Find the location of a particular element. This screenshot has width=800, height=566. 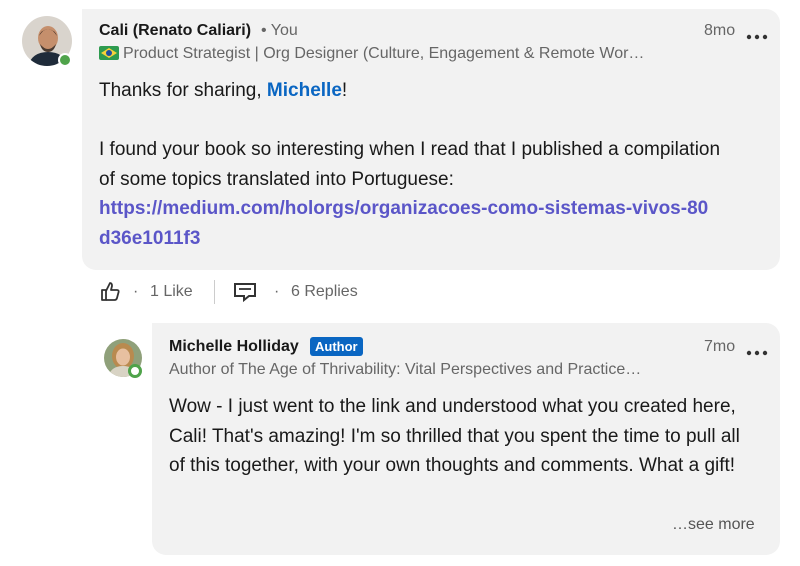

thumbs-up-icon is located at coordinates (110, 293).